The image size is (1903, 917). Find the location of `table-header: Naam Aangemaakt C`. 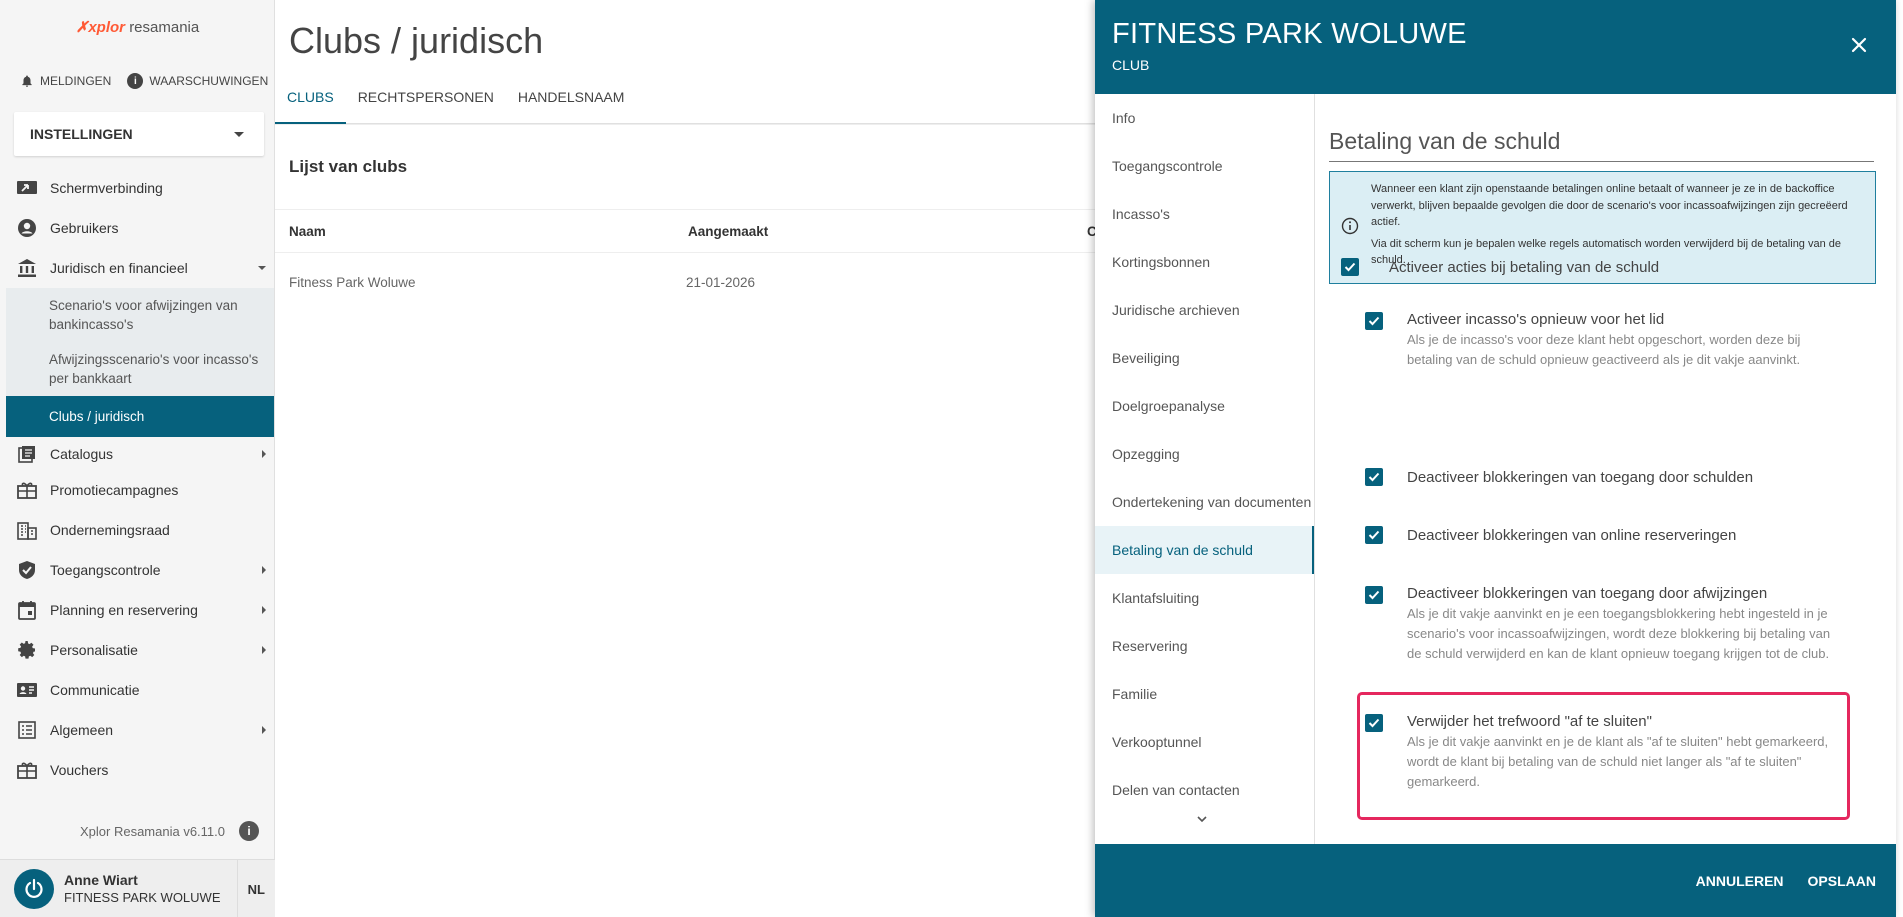

table-header: Naam Aangemaakt C is located at coordinates (686, 231).